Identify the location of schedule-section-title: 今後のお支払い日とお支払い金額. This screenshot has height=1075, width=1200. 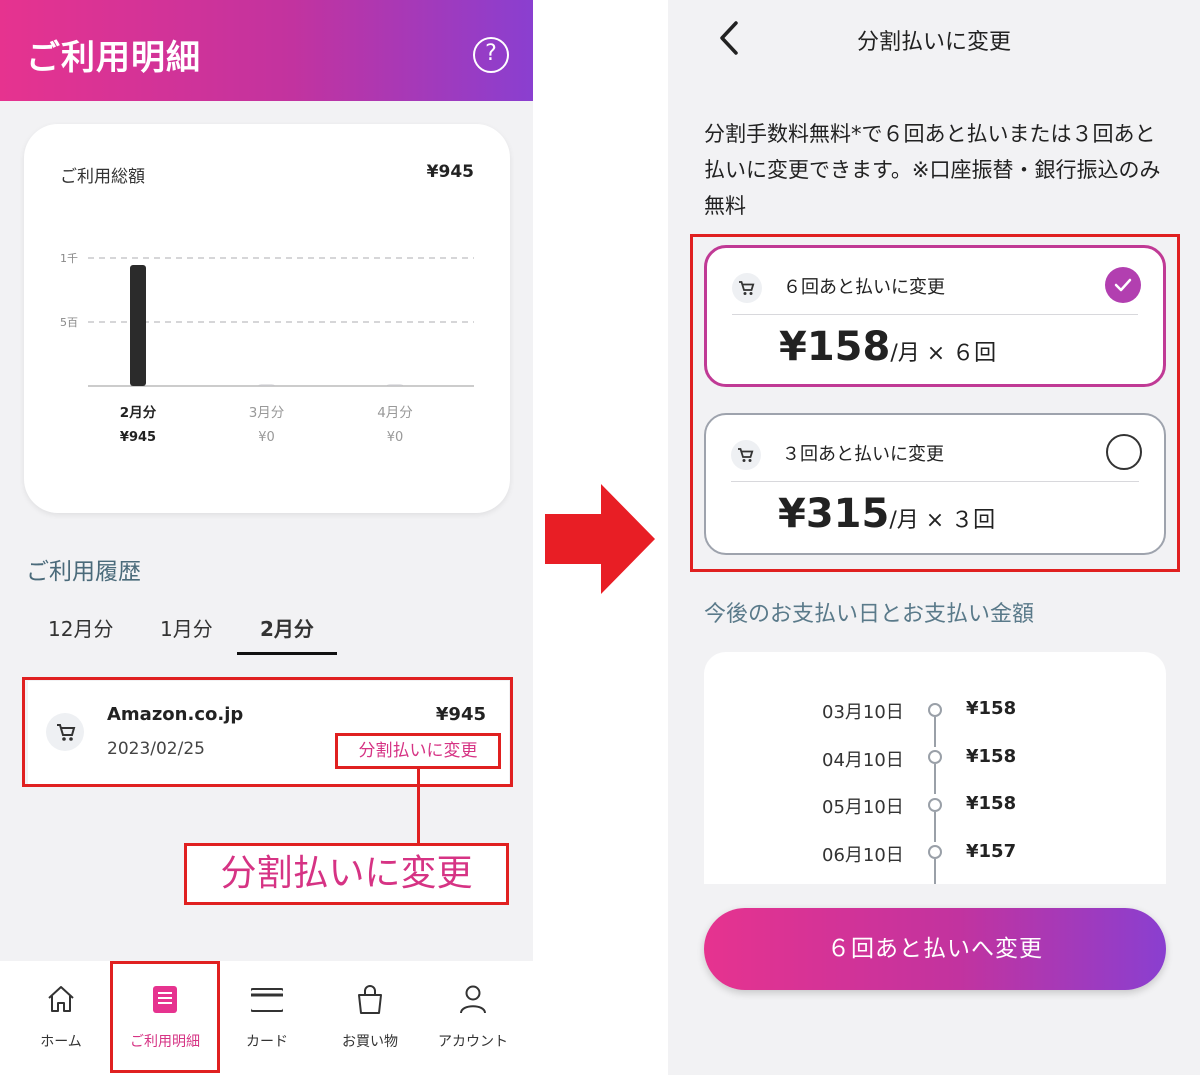
(869, 614).